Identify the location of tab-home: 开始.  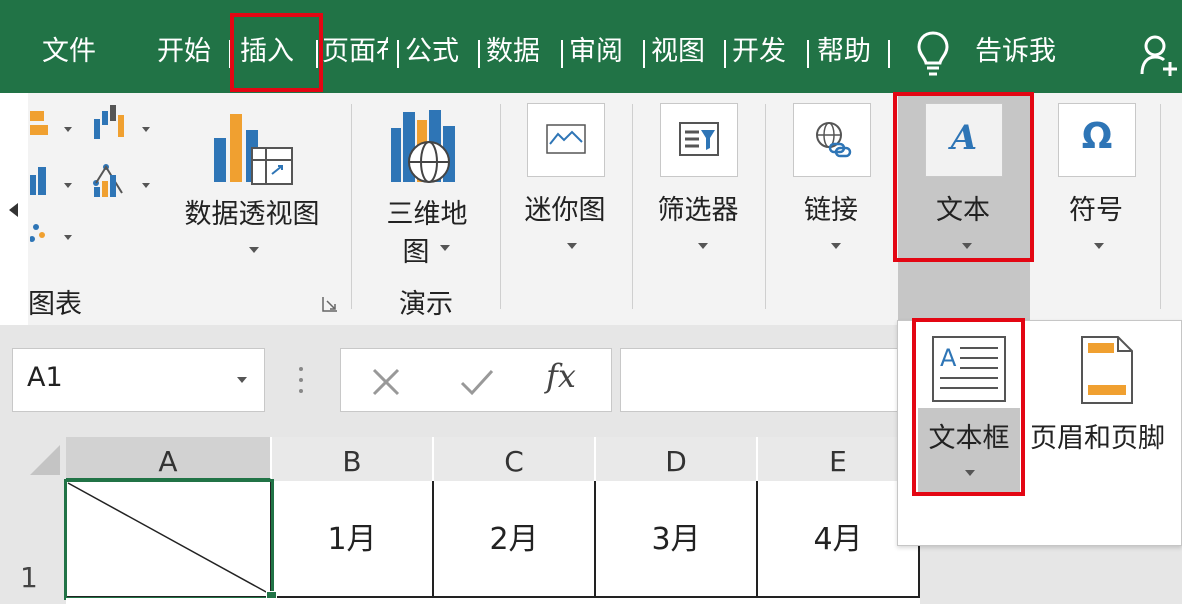
(189, 52).